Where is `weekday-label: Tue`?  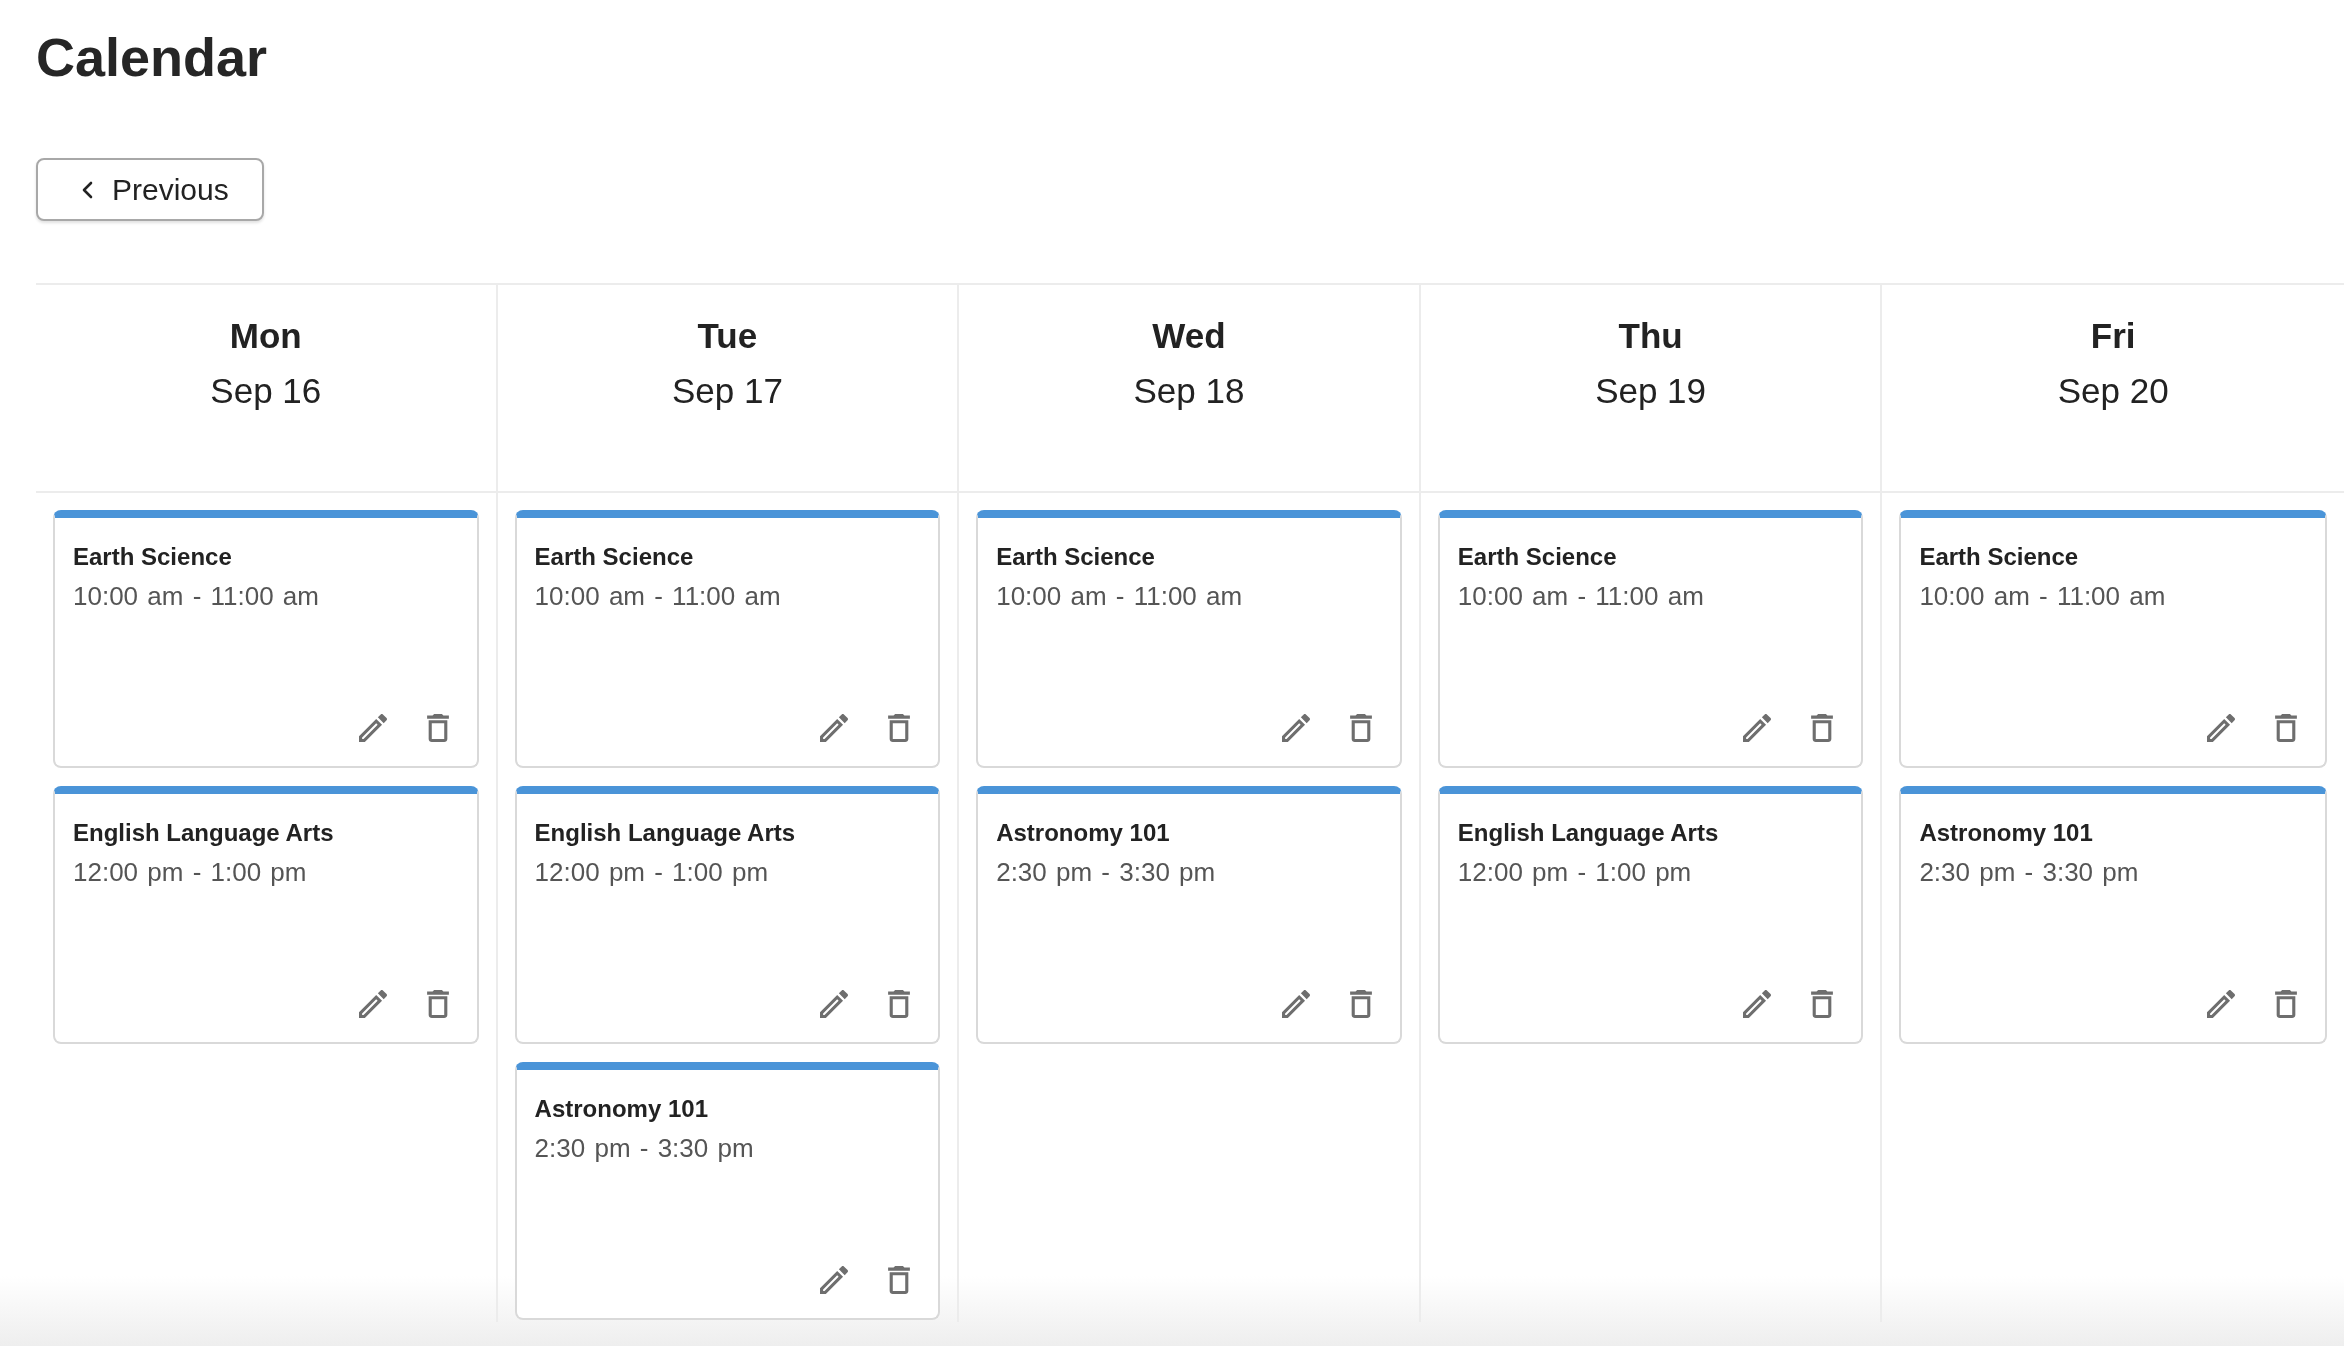 weekday-label: Tue is located at coordinates (727, 336).